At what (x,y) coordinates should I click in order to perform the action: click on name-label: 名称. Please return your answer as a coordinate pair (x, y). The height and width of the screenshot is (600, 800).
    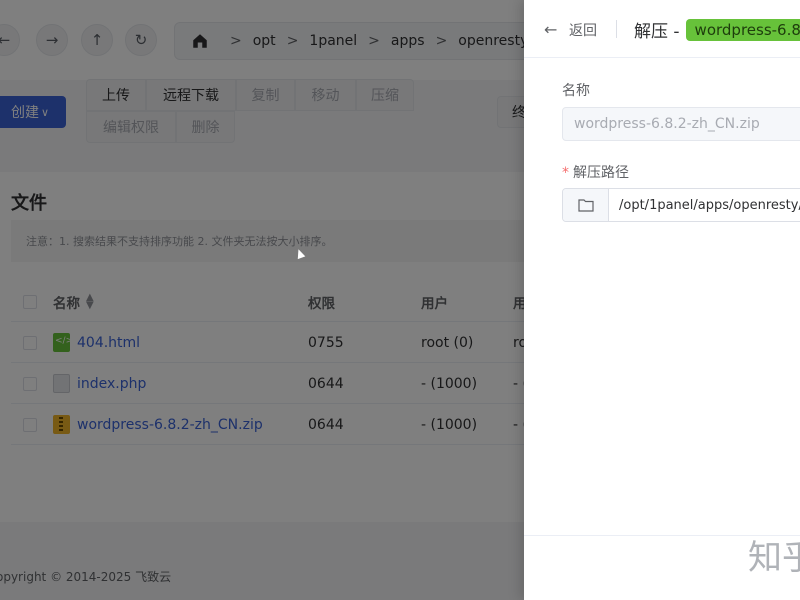
    Looking at the image, I should click on (576, 91).